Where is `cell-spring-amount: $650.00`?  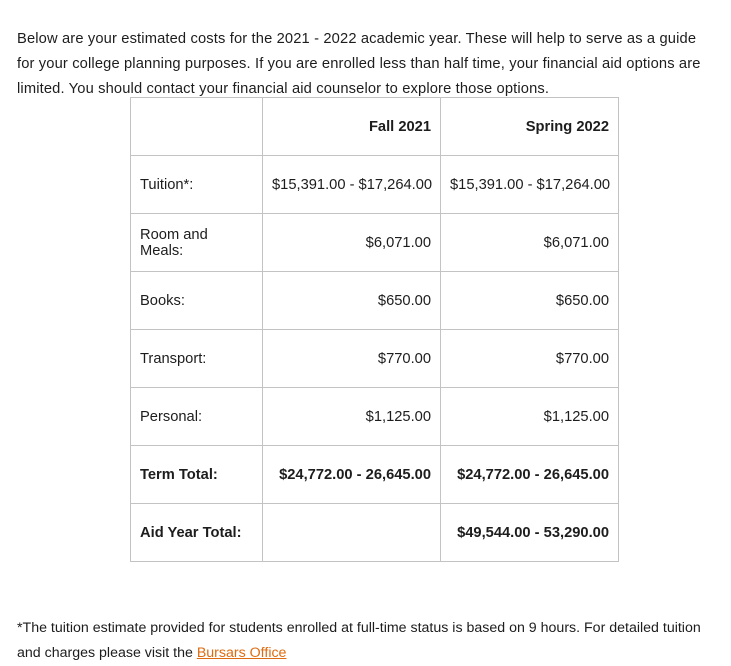
cell-spring-amount: $650.00 is located at coordinates (529, 300).